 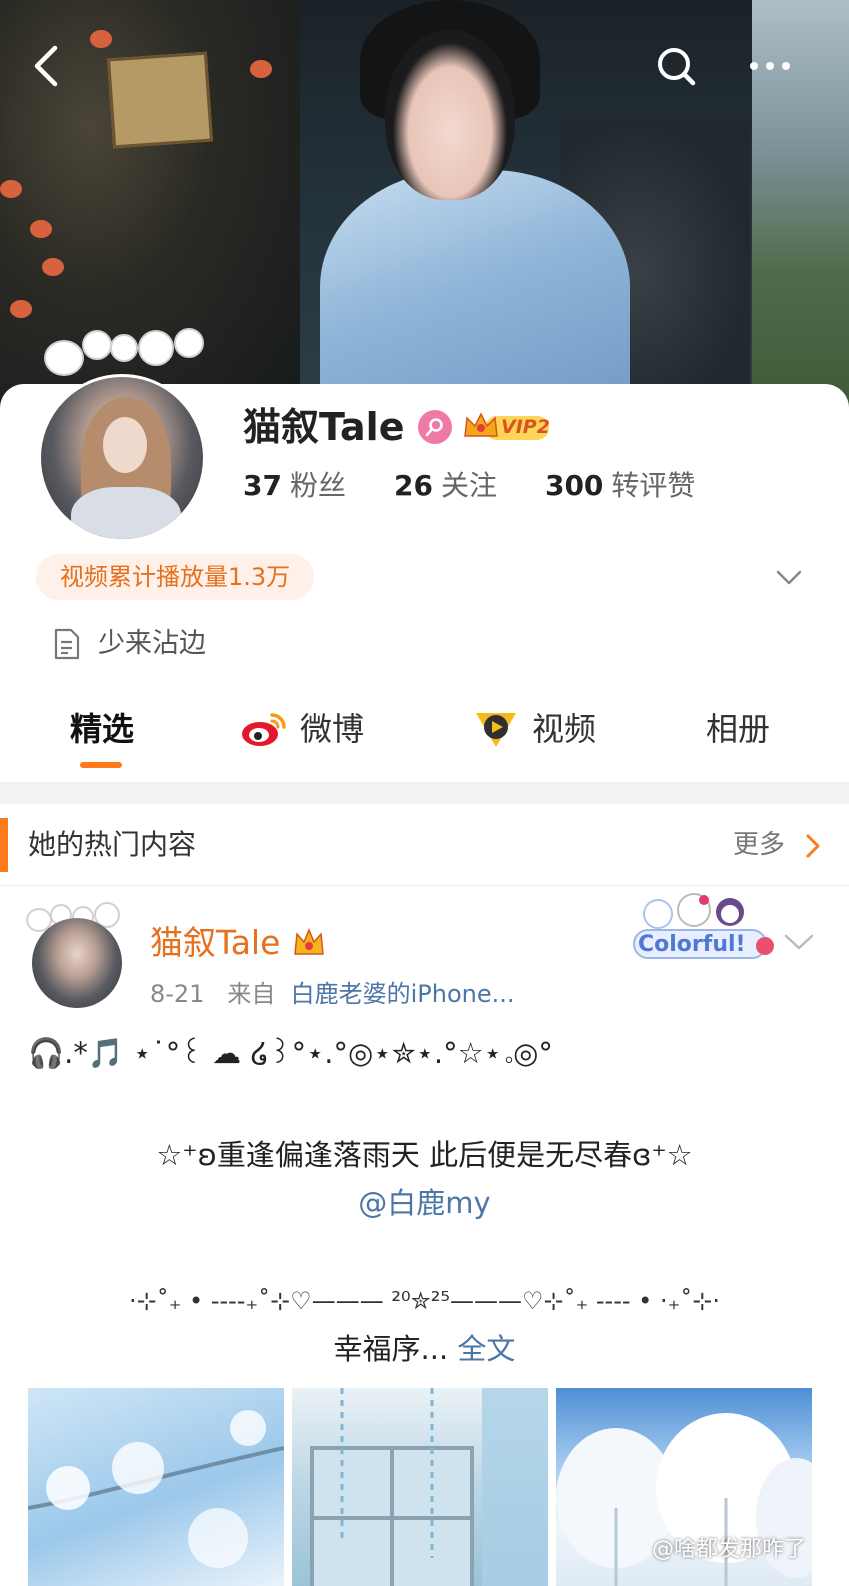 I want to click on more-link: 更多, so click(x=759, y=845).